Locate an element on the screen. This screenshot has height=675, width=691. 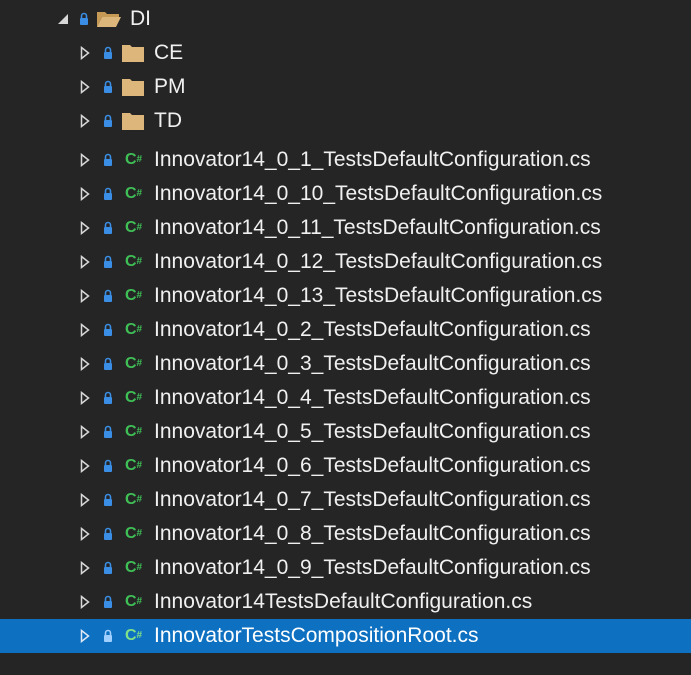
tree-node-di-folder: DI is located at coordinates (345, 19).